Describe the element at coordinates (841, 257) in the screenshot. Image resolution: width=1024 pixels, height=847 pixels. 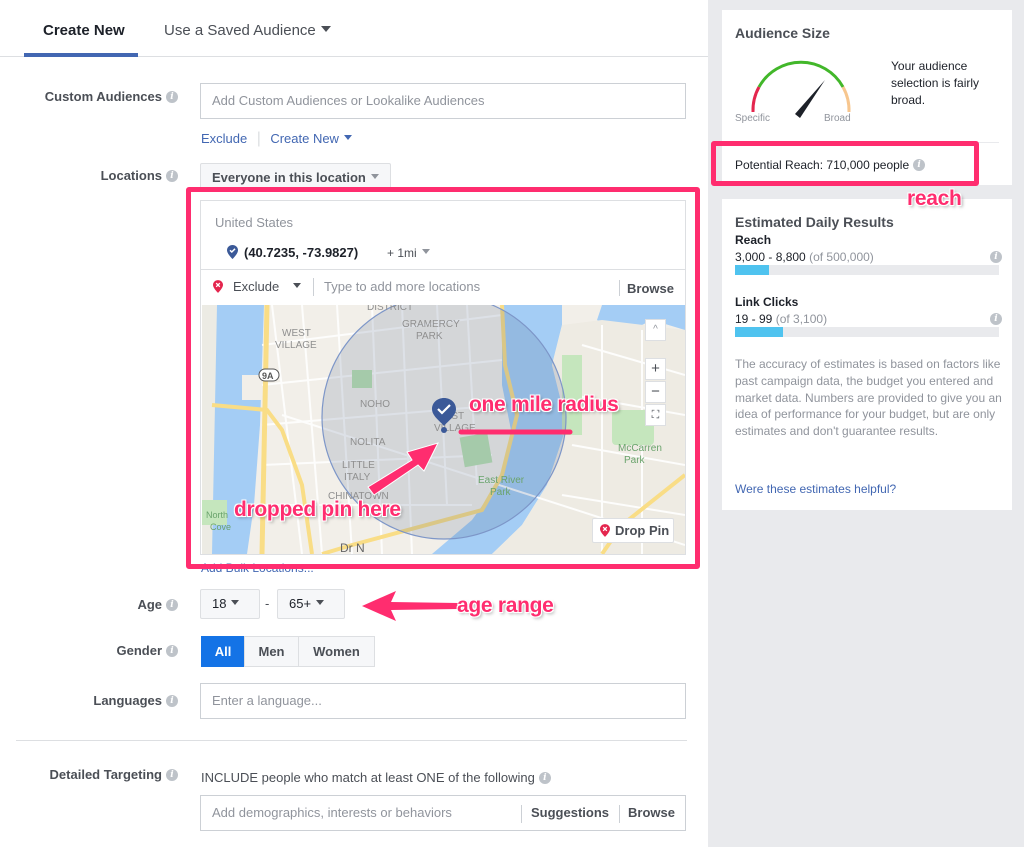
I see `of-total: (of 500,000)` at that location.